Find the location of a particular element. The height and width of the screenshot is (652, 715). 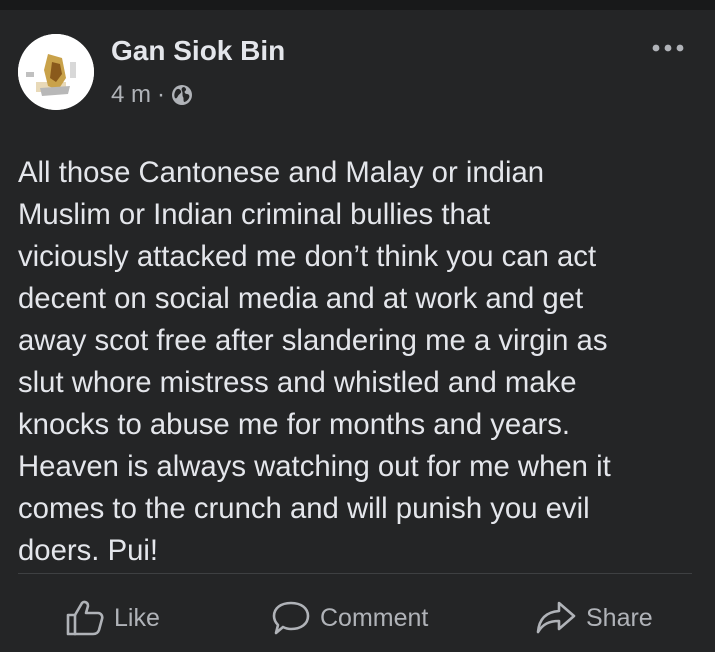

top-strip is located at coordinates (357, 5).